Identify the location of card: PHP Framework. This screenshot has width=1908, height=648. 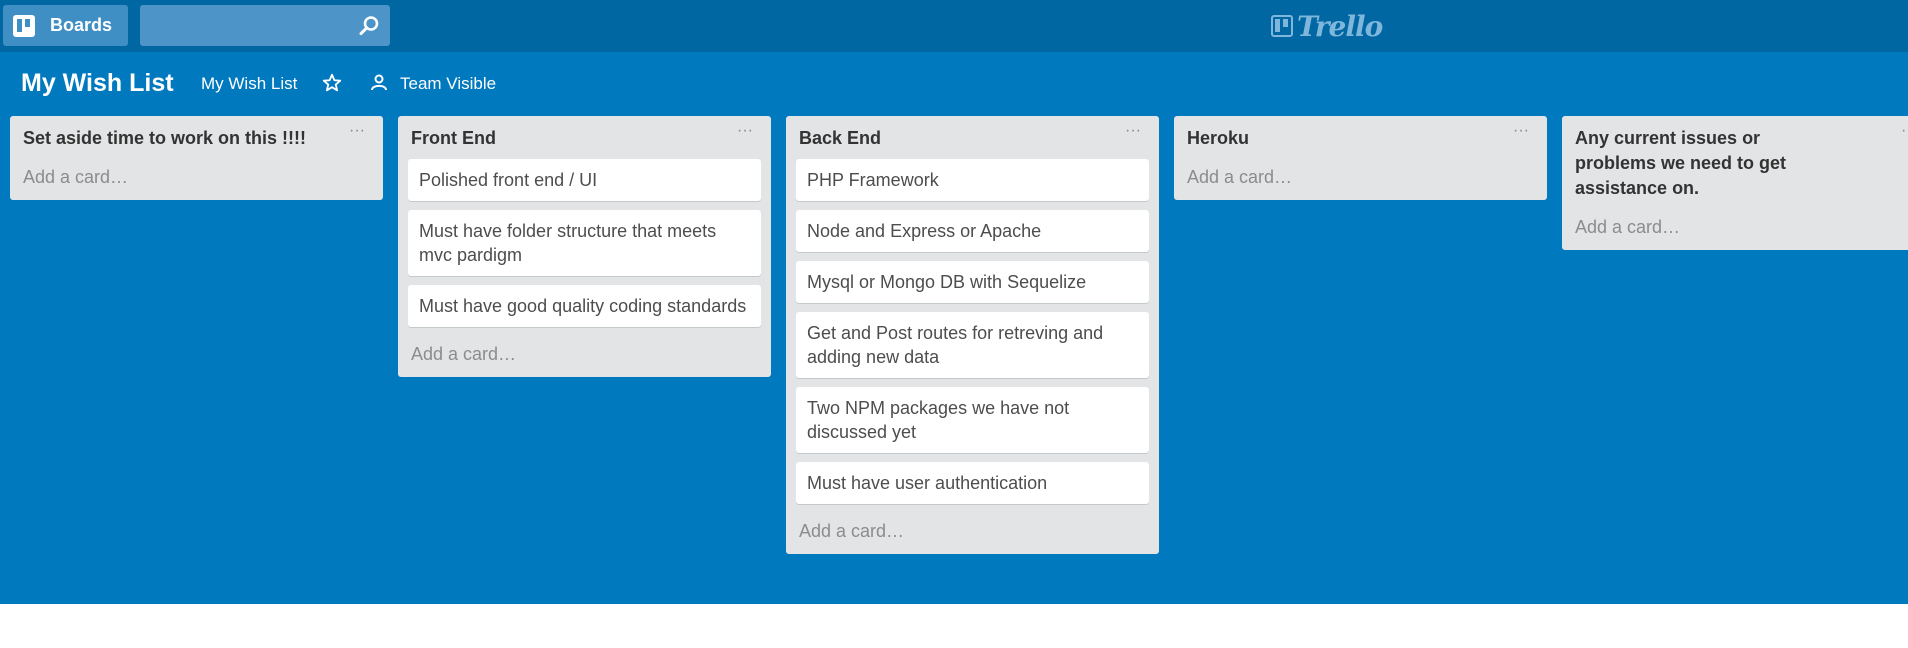
(972, 180).